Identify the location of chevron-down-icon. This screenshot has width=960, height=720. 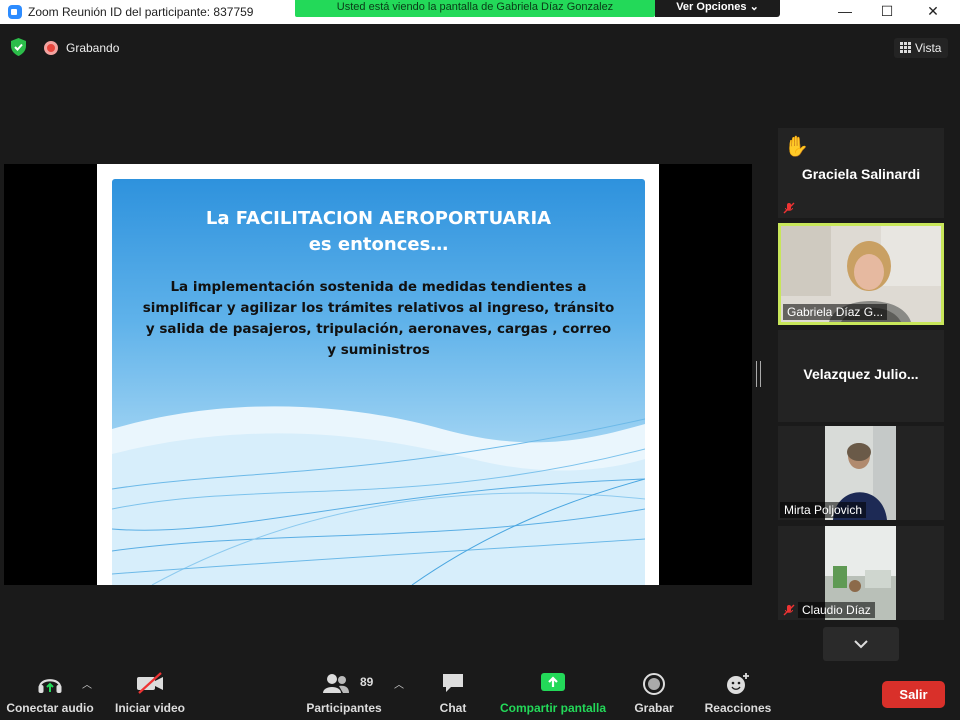
(861, 644).